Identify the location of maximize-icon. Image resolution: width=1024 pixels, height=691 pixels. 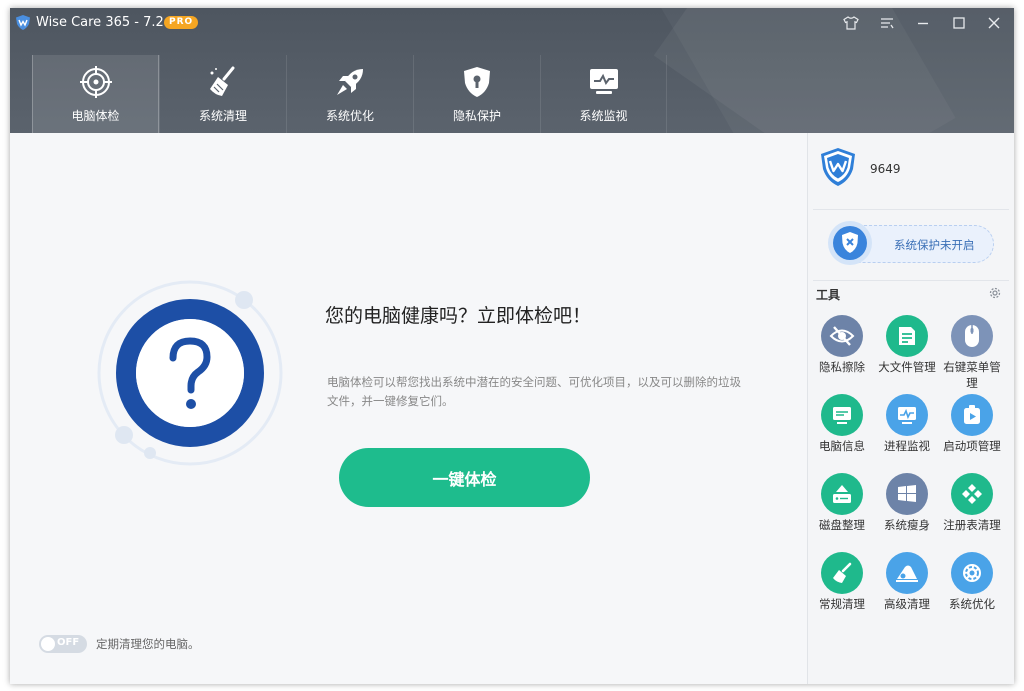
(959, 23).